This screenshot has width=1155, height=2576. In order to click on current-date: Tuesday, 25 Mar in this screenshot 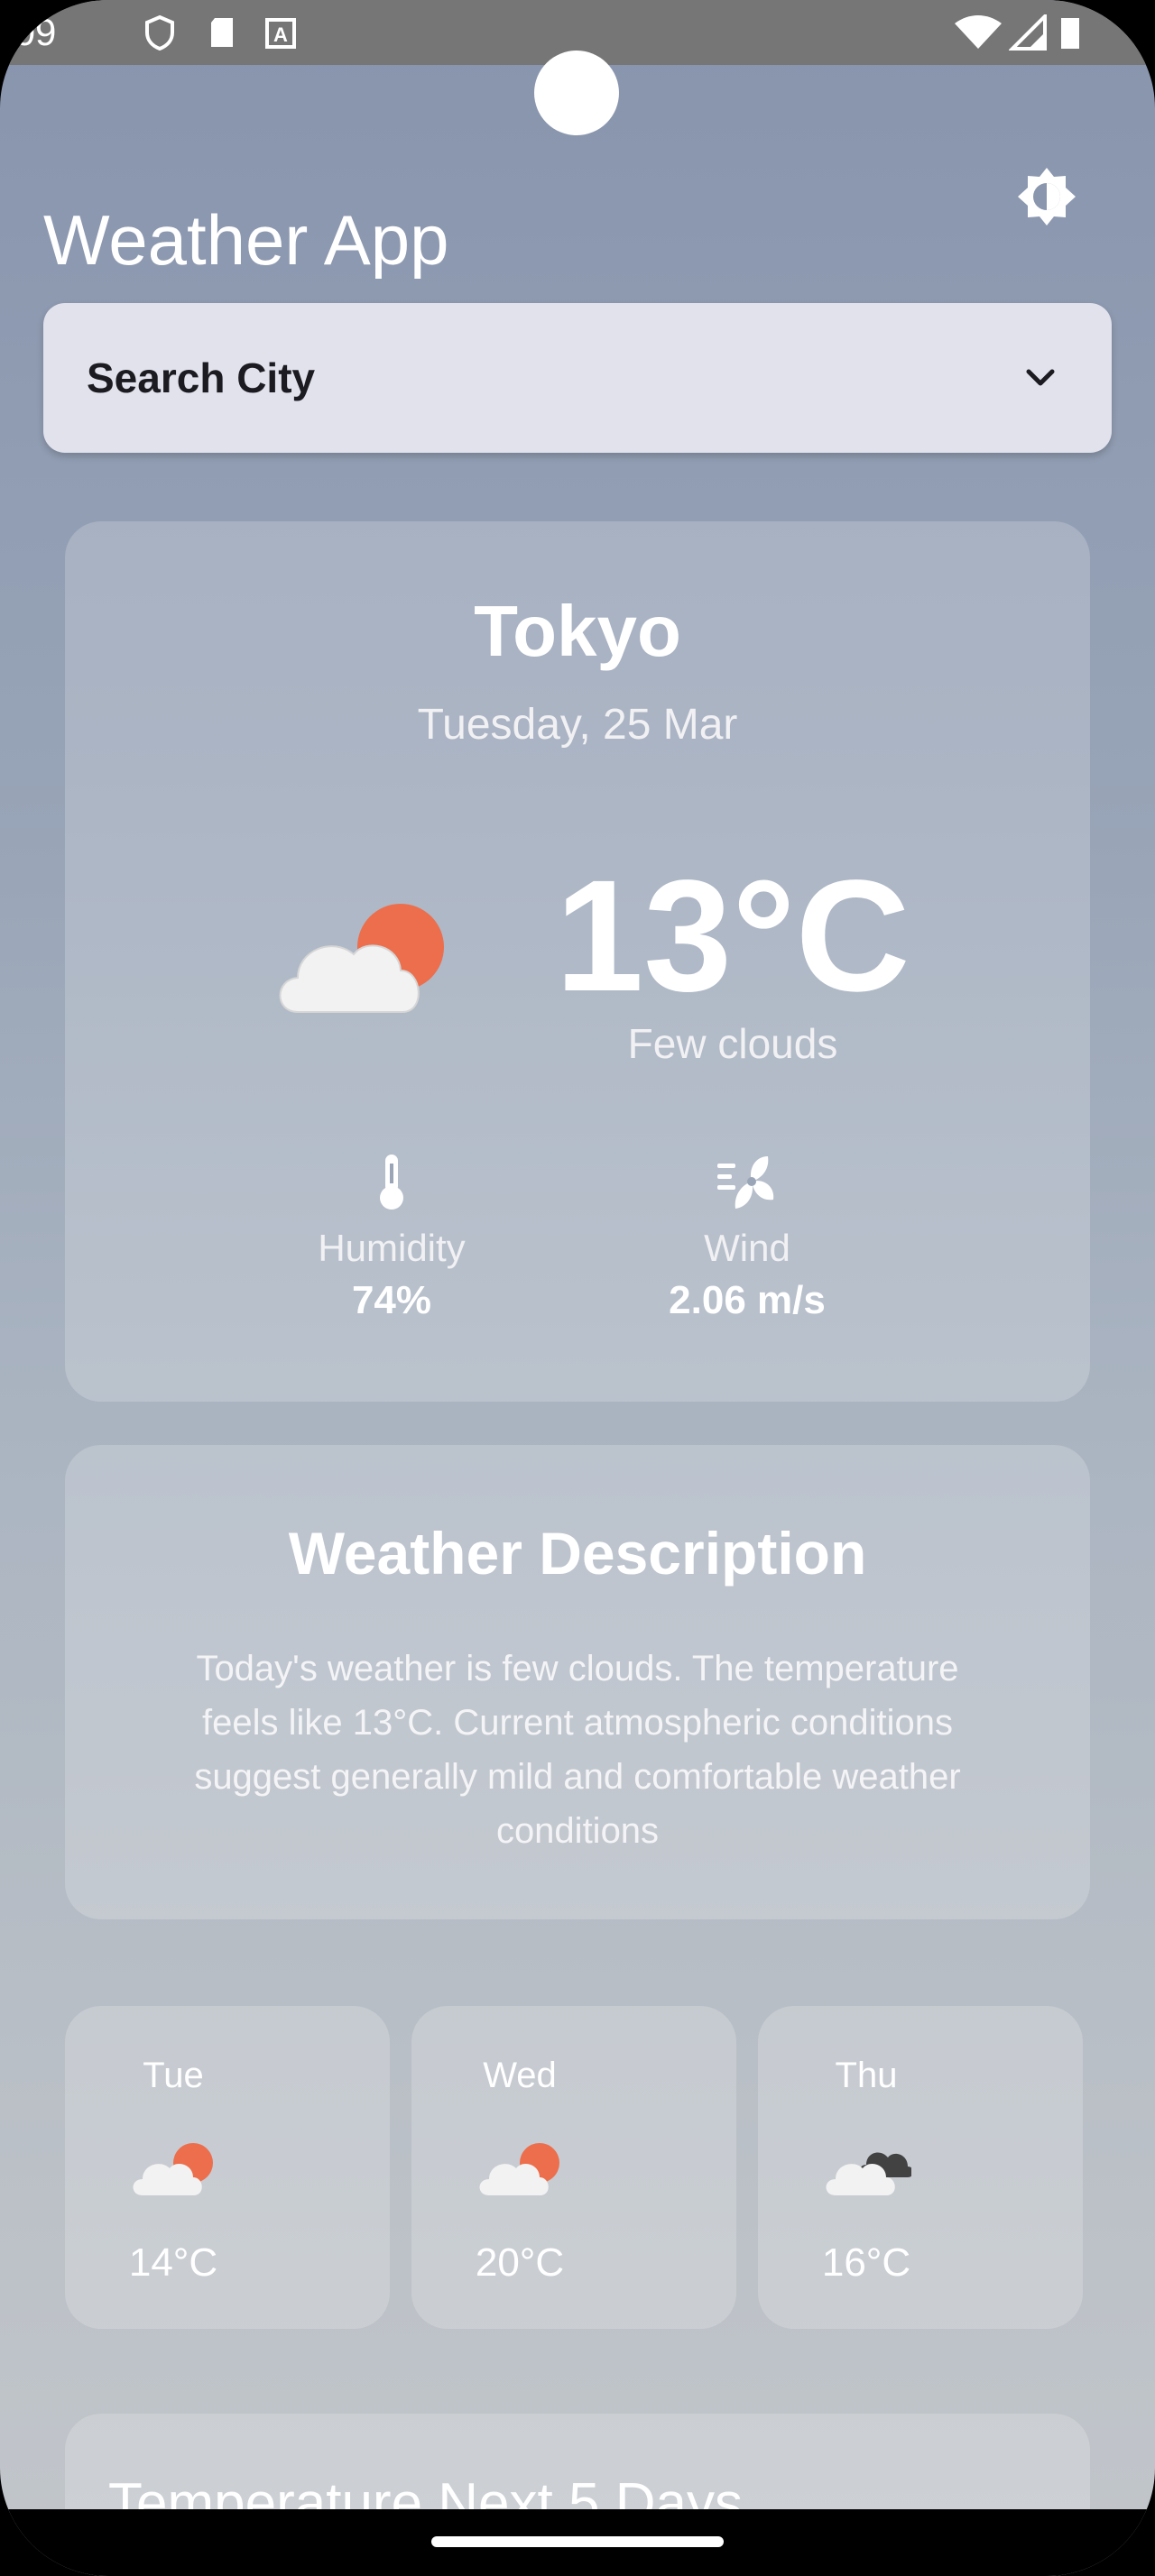, I will do `click(577, 725)`.